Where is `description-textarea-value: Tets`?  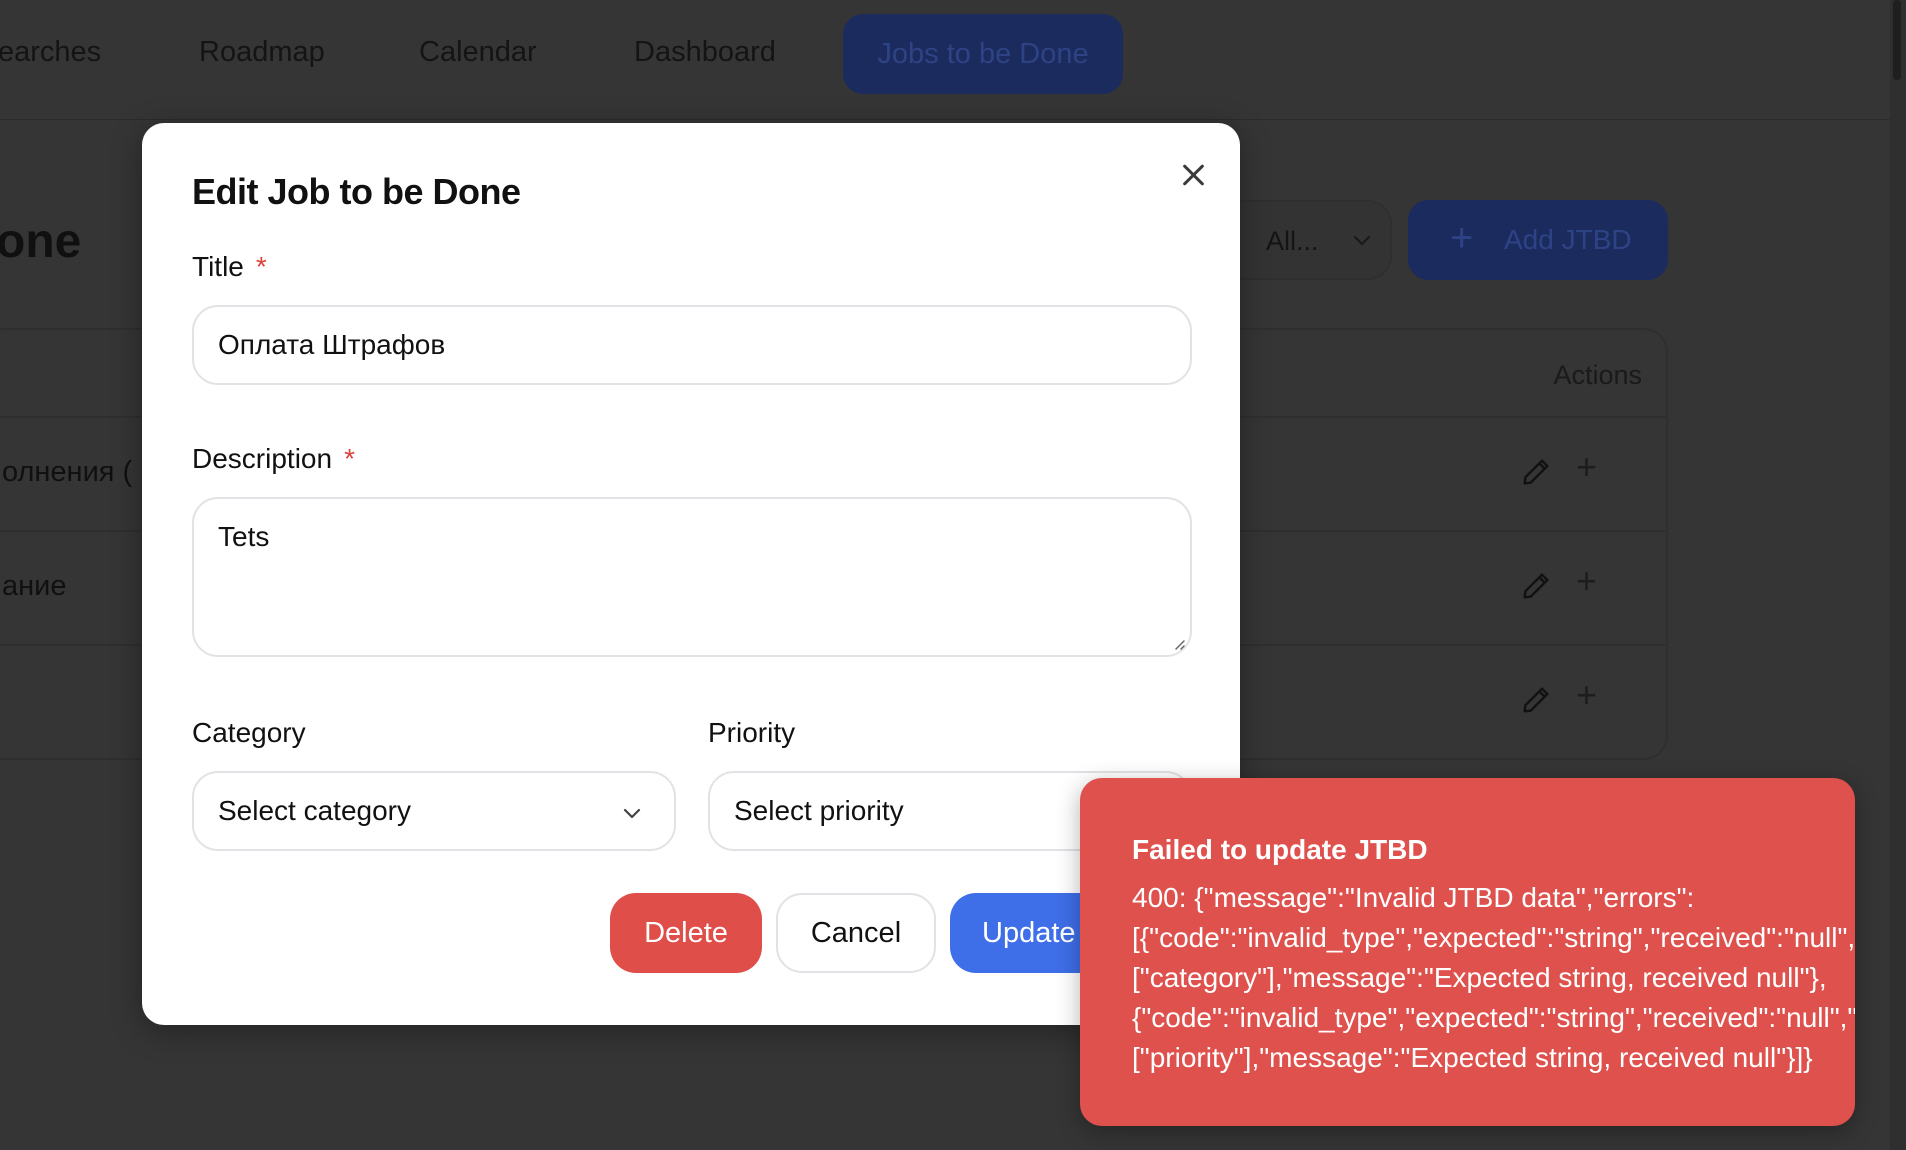 description-textarea-value: Tets is located at coordinates (244, 536).